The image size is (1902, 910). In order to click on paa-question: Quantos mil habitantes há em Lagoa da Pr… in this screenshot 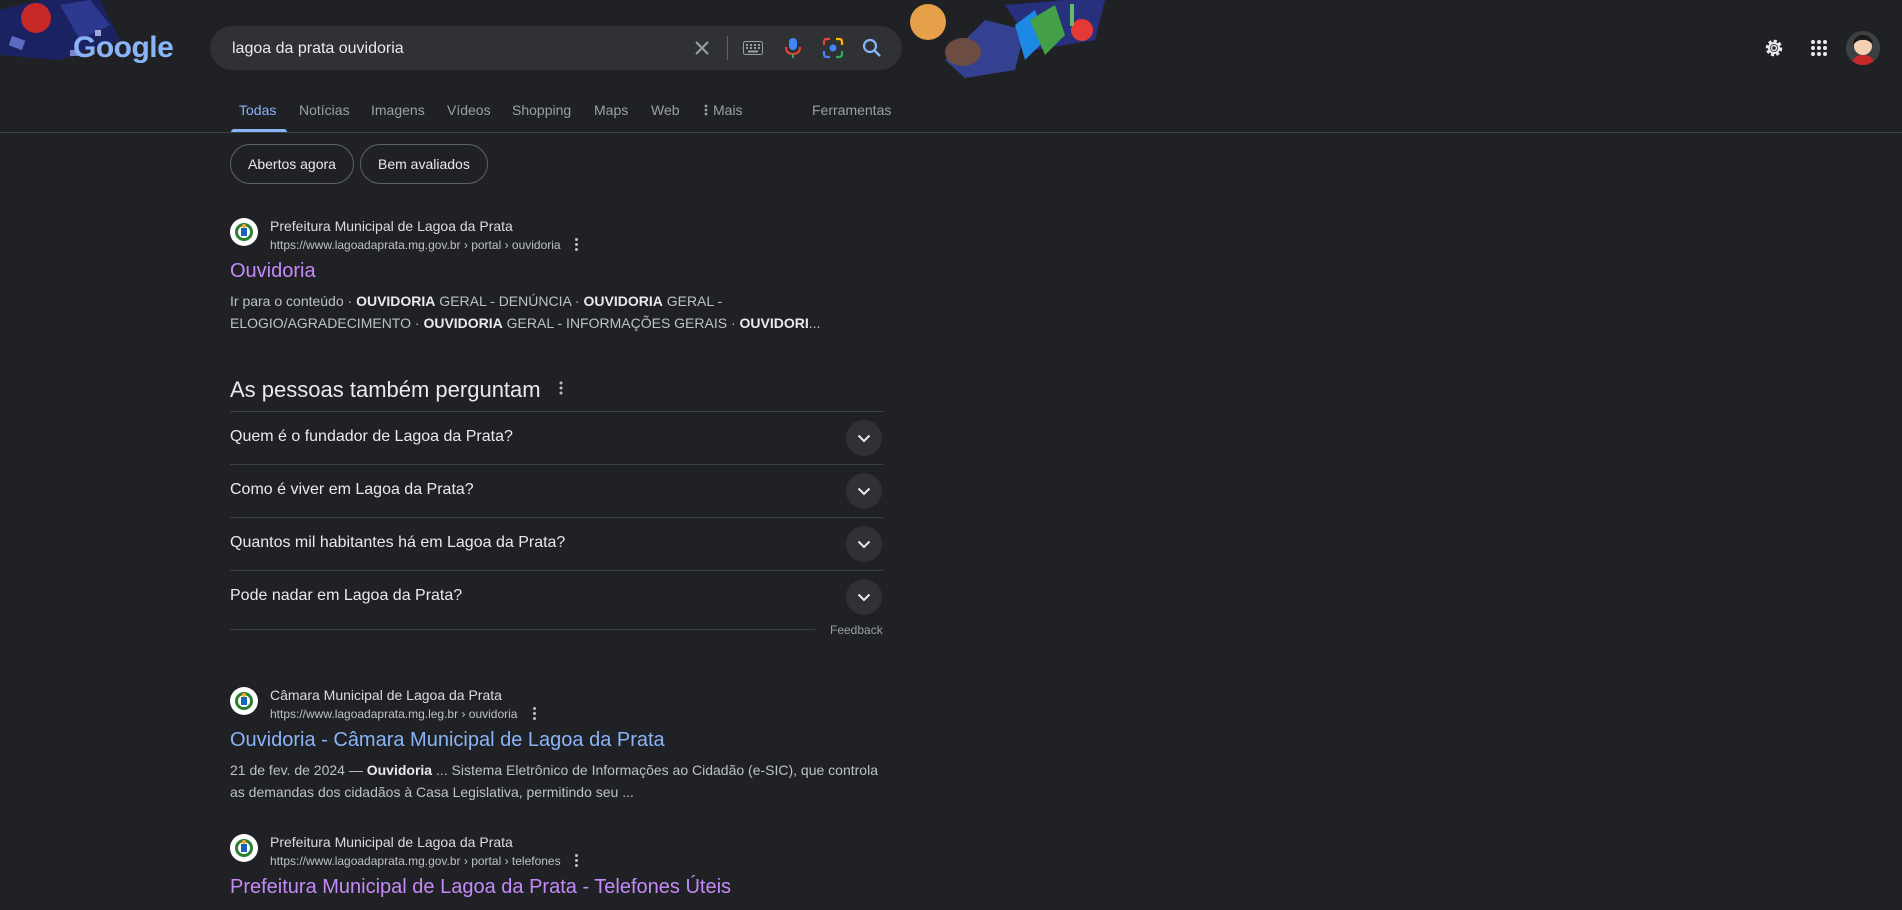, I will do `click(556, 544)`.